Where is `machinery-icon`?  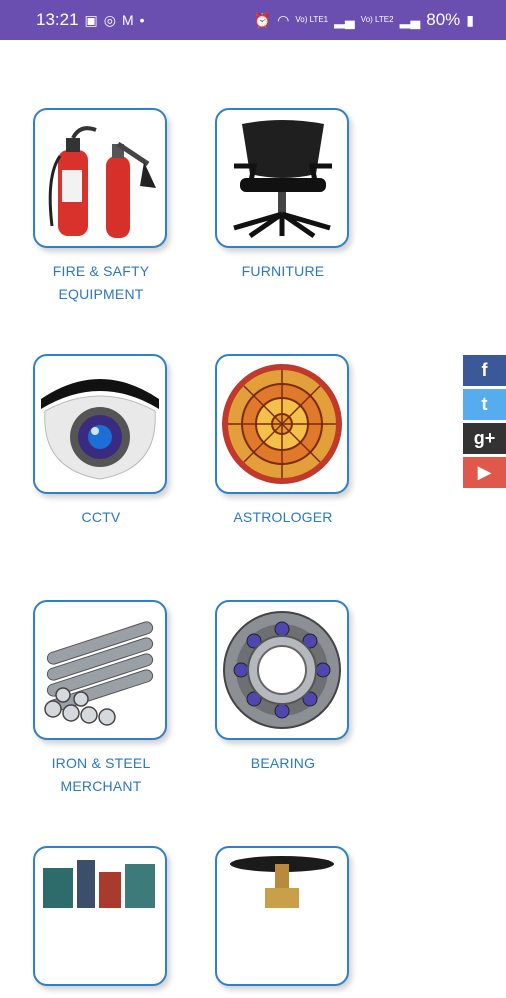
machinery-icon is located at coordinates (99, 884).